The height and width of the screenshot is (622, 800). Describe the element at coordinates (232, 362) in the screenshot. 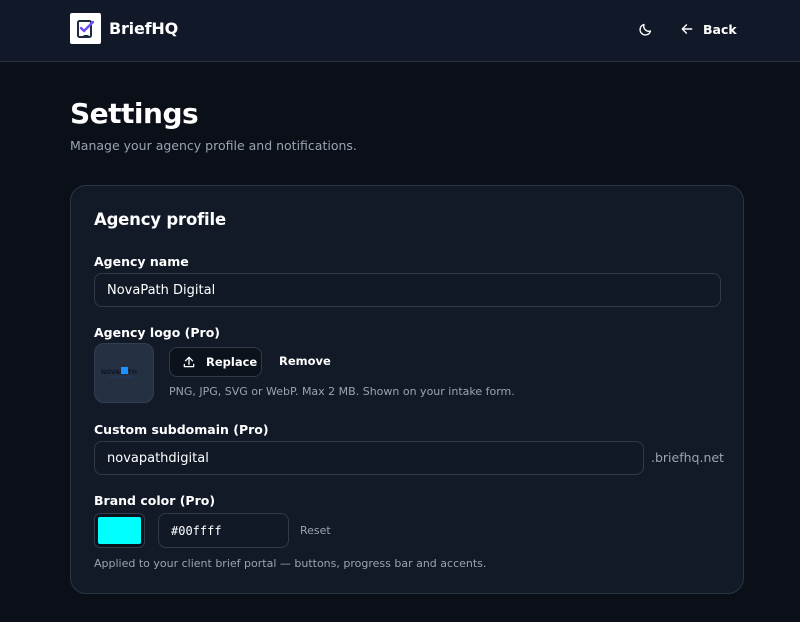

I see `replace-label: Replace` at that location.